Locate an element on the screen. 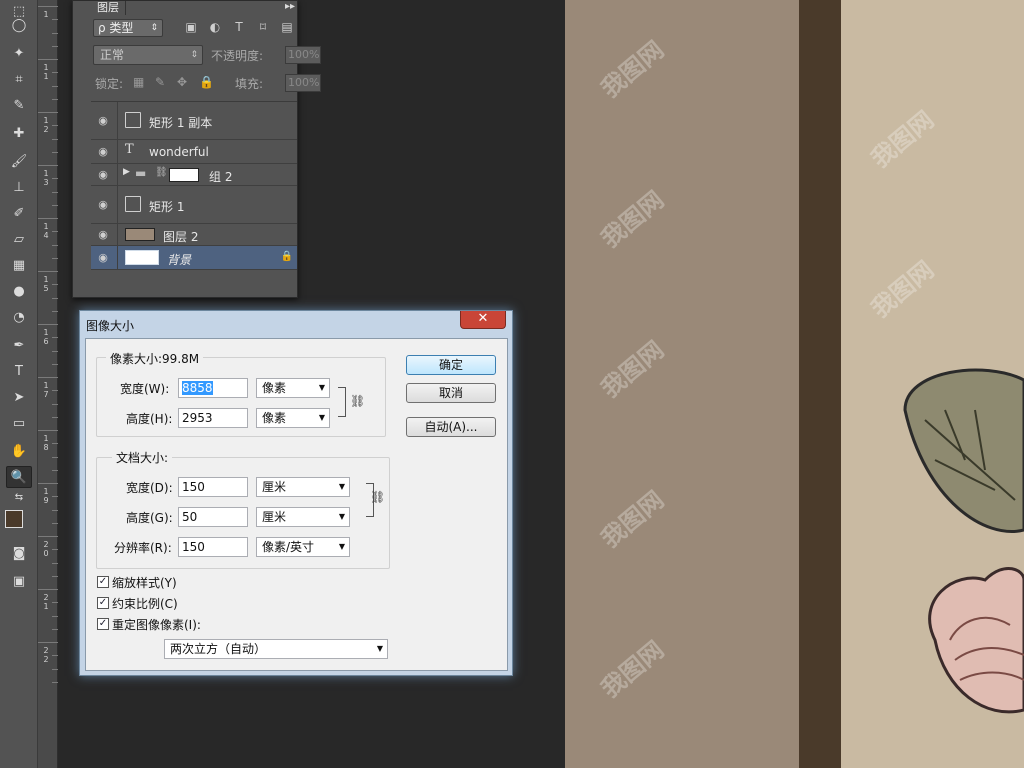 The image size is (1024, 768). height-unit-select: 像素 ▼ is located at coordinates (293, 418).